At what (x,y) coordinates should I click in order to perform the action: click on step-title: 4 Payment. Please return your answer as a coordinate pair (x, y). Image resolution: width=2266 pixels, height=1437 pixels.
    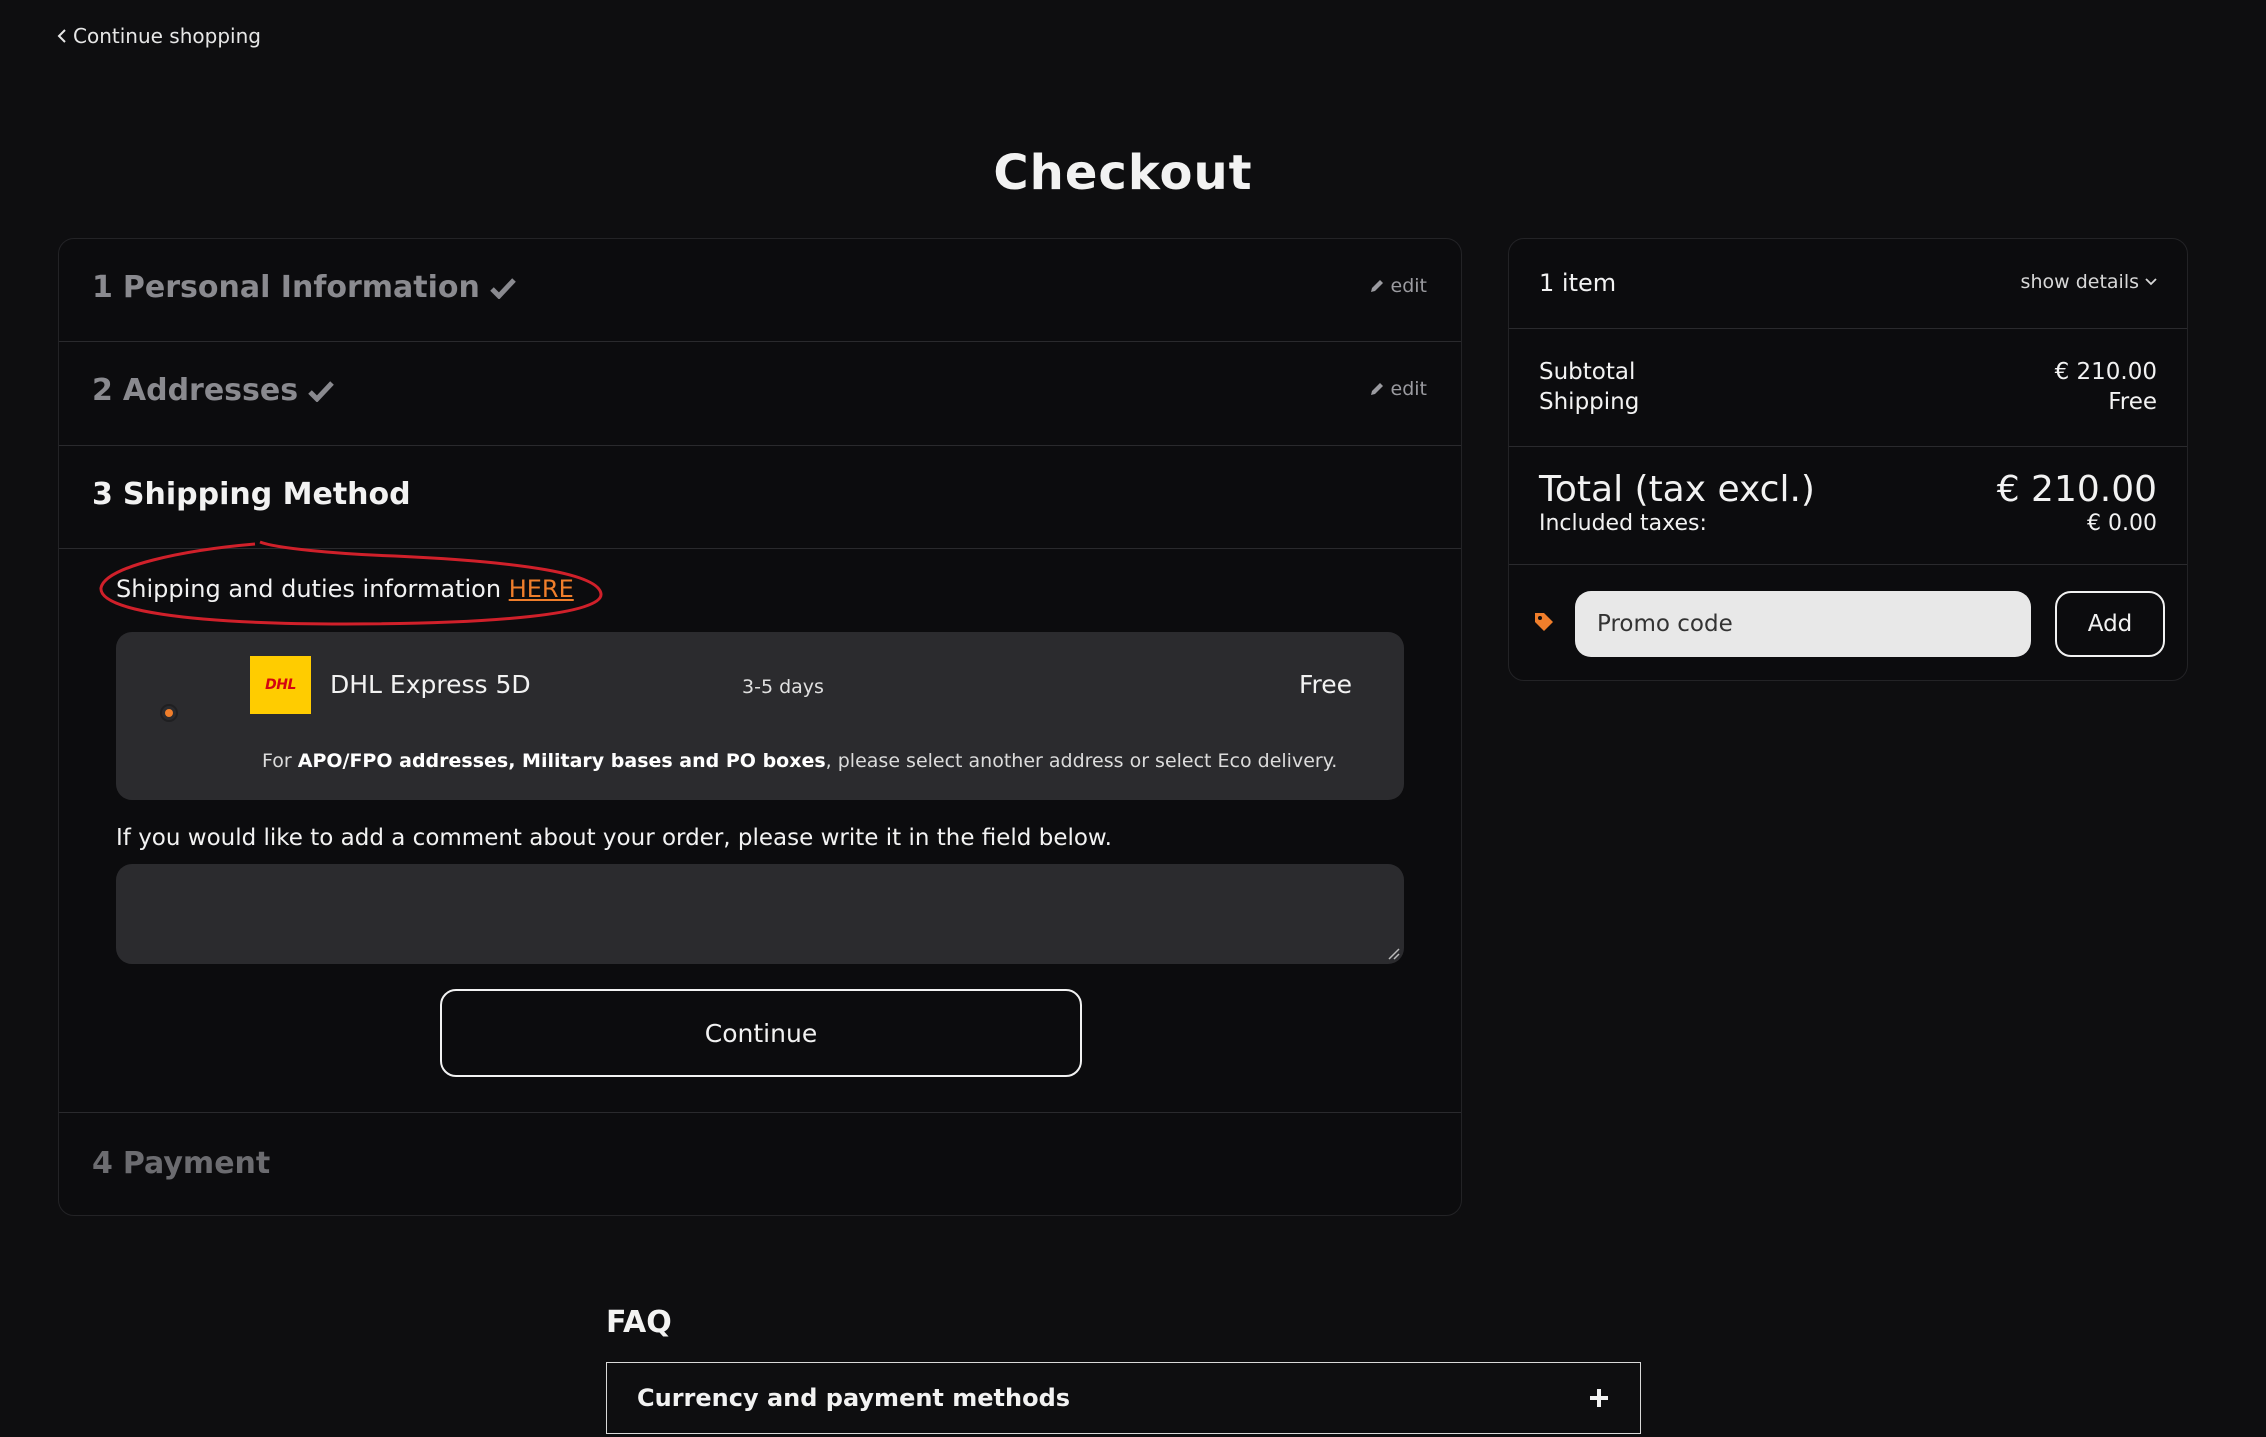
    Looking at the image, I should click on (181, 1163).